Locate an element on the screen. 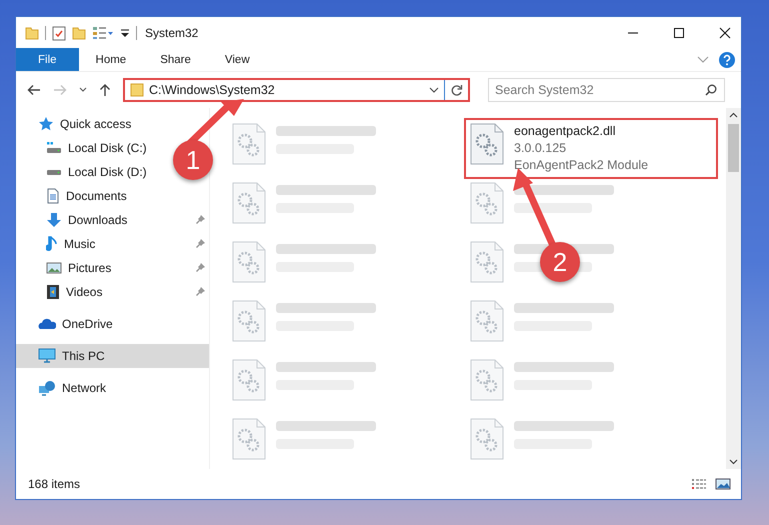 The height and width of the screenshot is (525, 769). file-detail: EonAgentPack2 Module is located at coordinates (581, 165).